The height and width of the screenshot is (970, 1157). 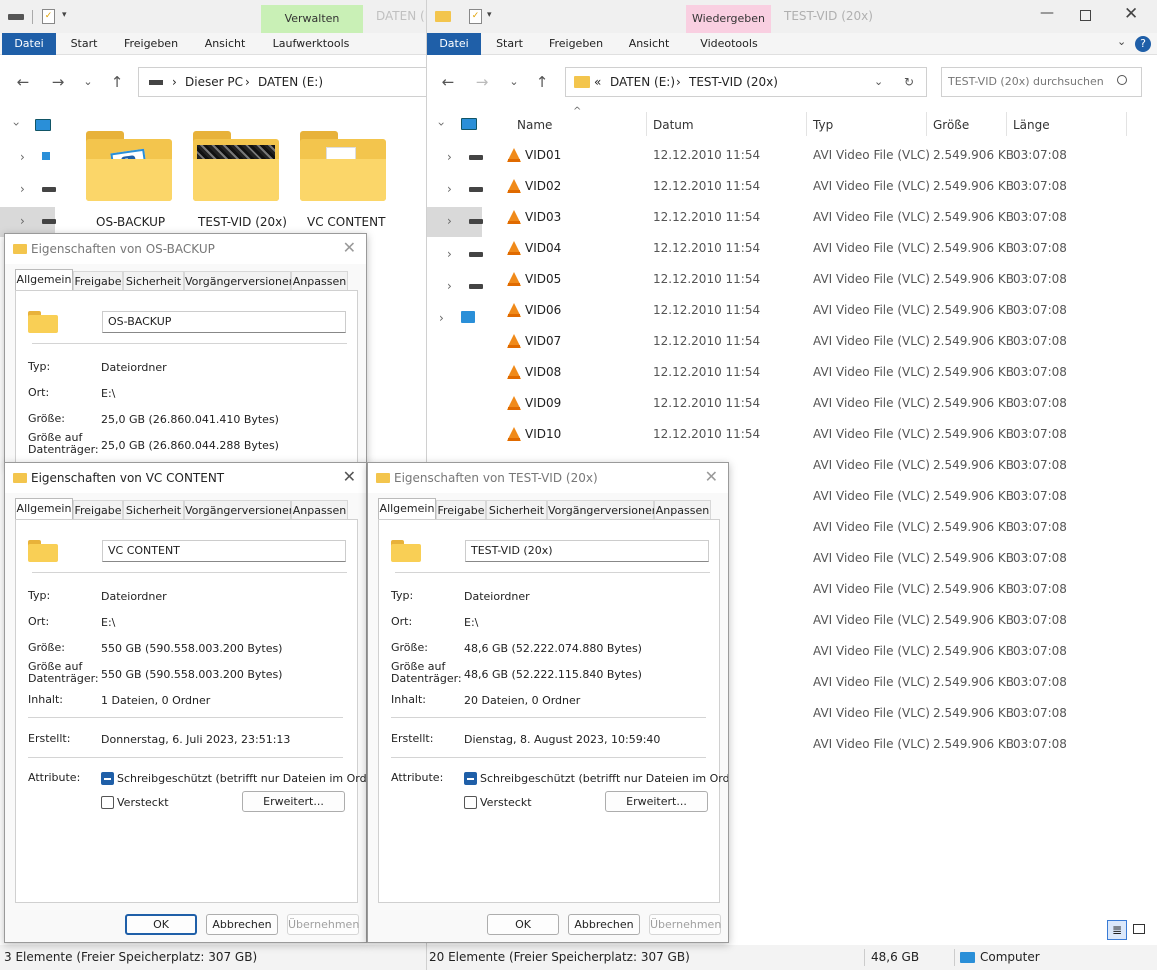 I want to click on folder-test-vid, so click(x=236, y=166).